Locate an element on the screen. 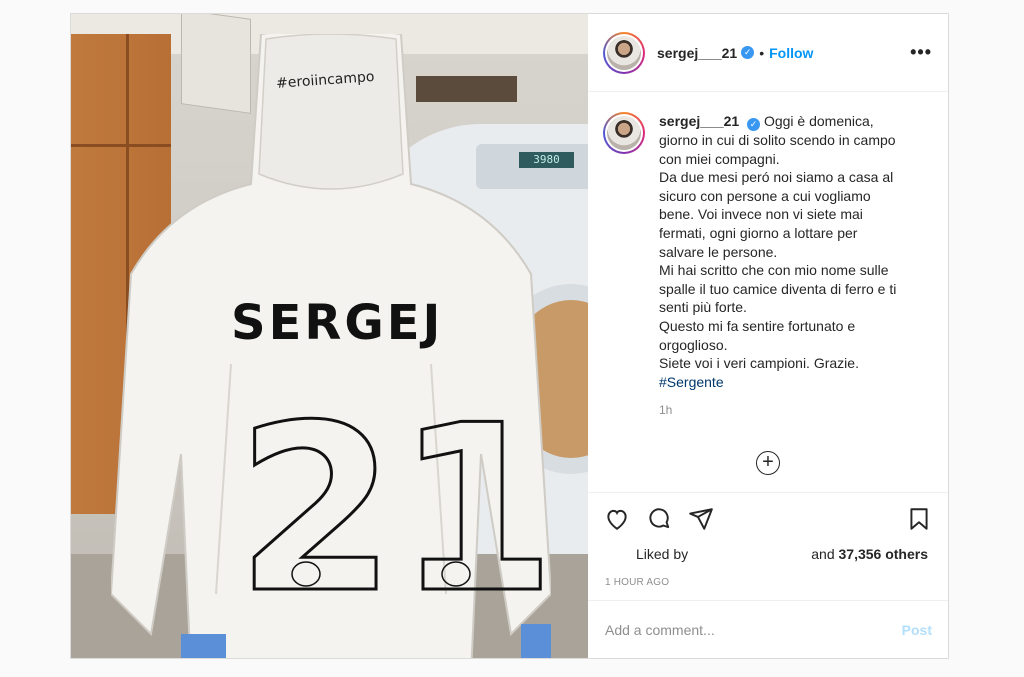 This screenshot has width=1024, height=677. username-link: sergej___21 is located at coordinates (697, 53).